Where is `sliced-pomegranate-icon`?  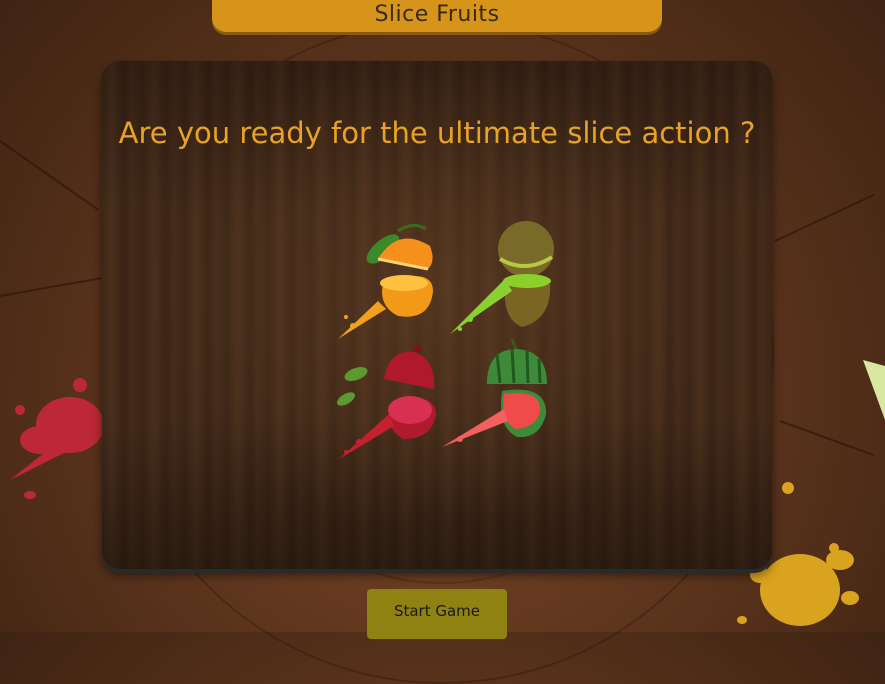 sliced-pomegranate-icon is located at coordinates (386, 401).